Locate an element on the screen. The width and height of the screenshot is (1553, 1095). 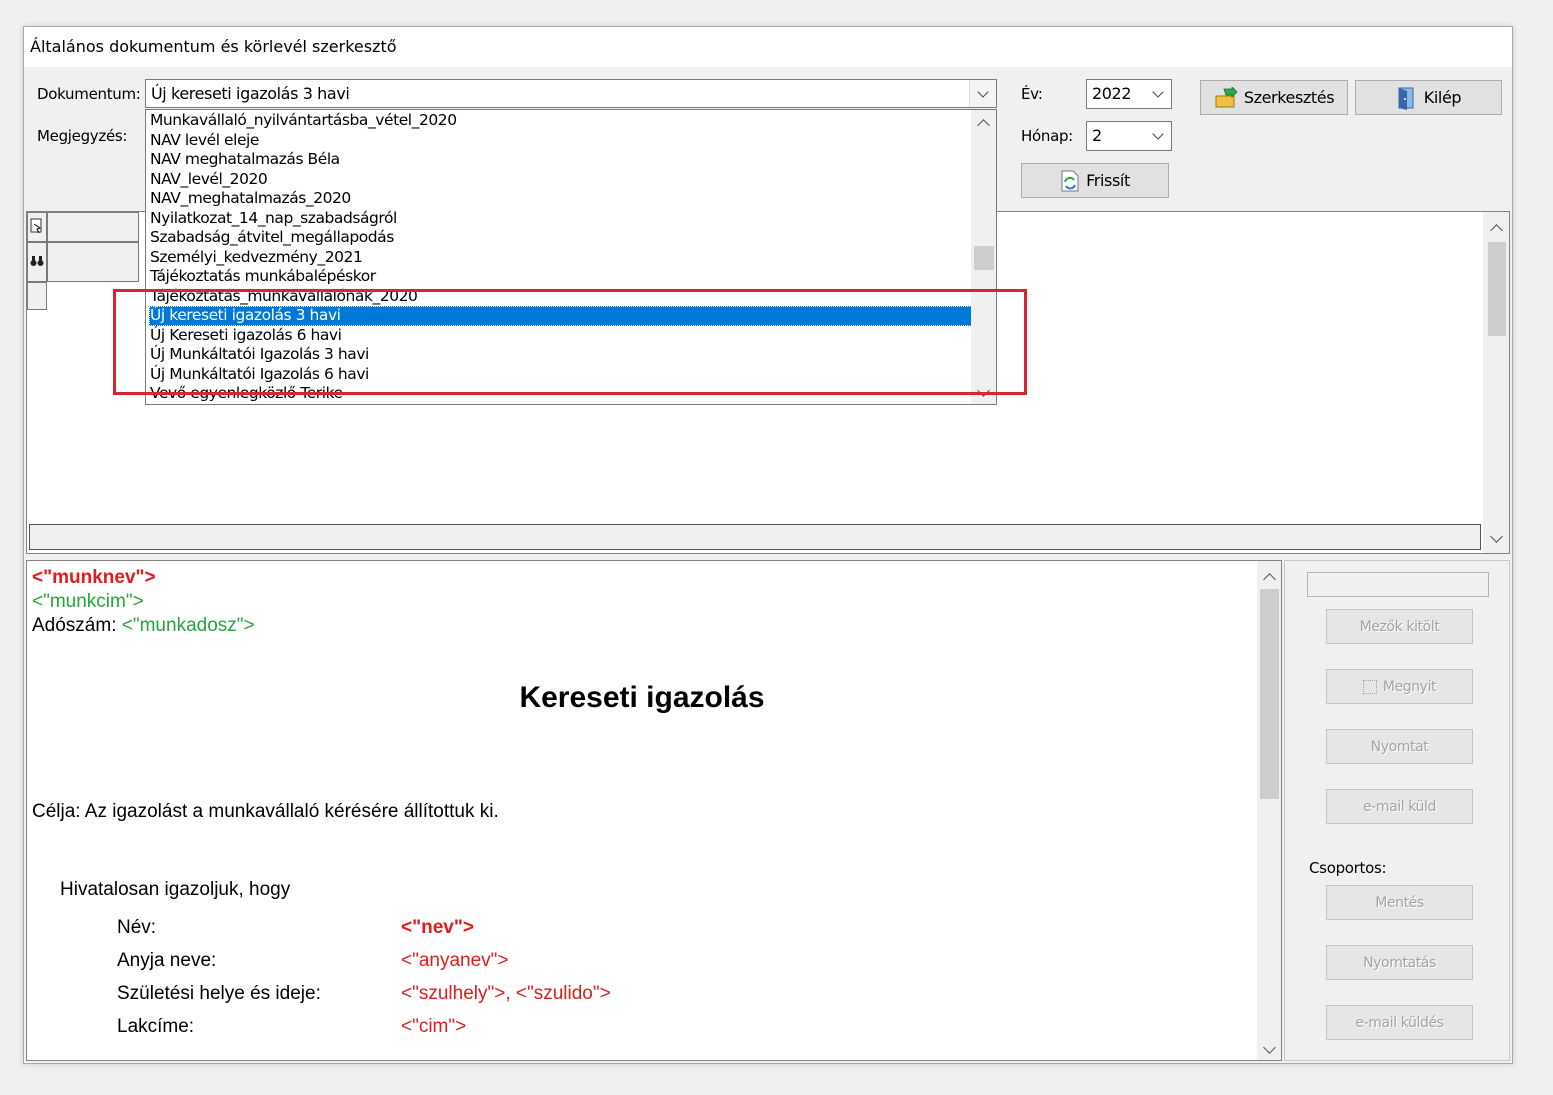
document-combo-value: Új kereseti igazolás 3 havi is located at coordinates (250, 93).